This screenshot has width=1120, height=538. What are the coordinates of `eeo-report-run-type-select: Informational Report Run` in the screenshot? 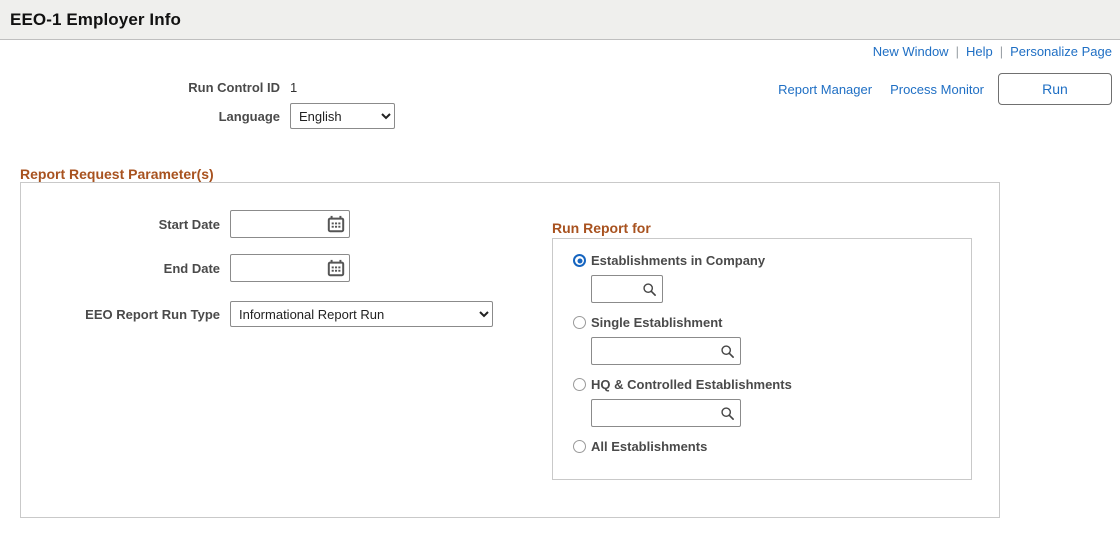 It's located at (361, 314).